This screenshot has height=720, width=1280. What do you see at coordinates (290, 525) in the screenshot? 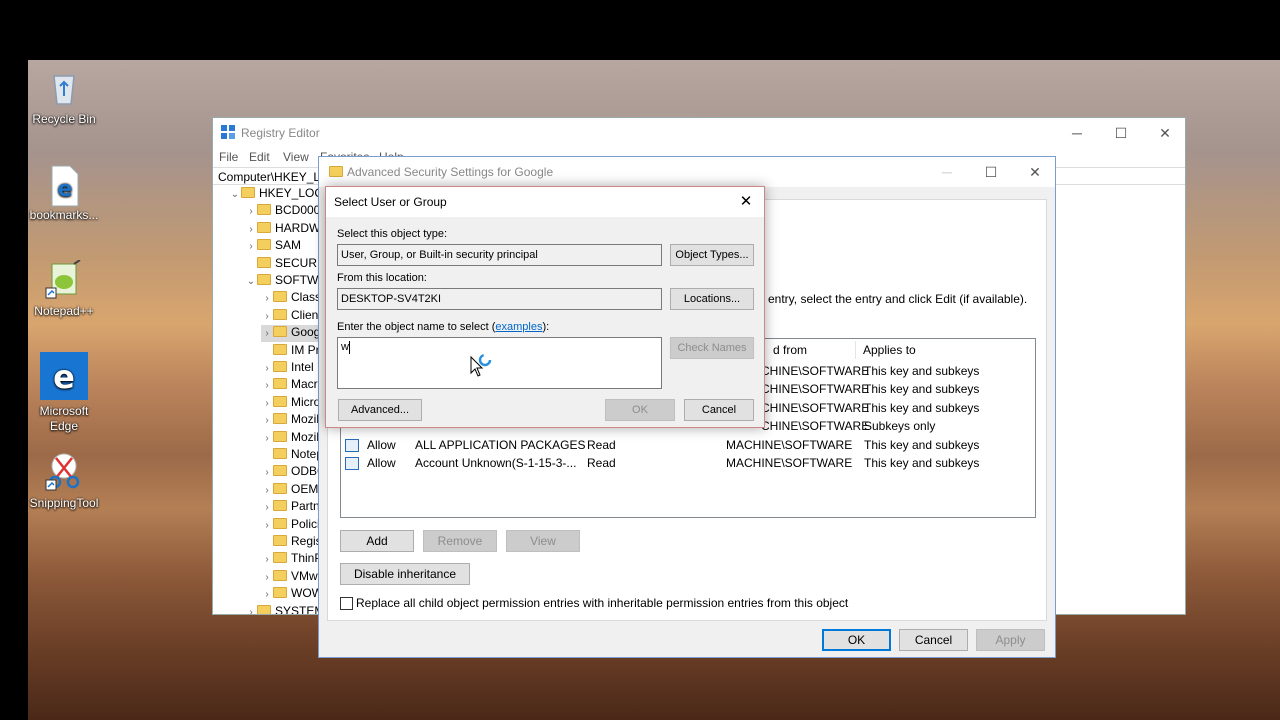
I see `tree-item: › Policies` at bounding box center [290, 525].